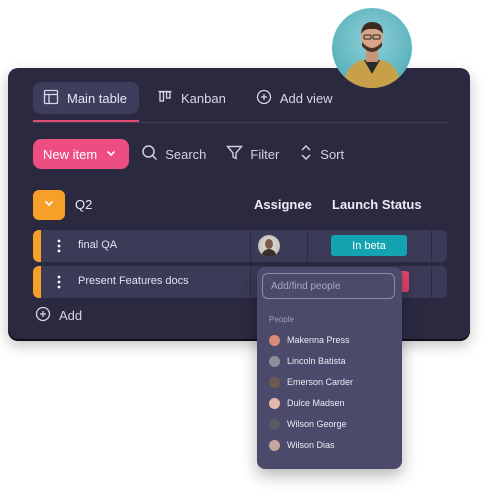 This screenshot has width=486, height=500. What do you see at coordinates (133, 281) in the screenshot?
I see `item-name: Present Features docs` at bounding box center [133, 281].